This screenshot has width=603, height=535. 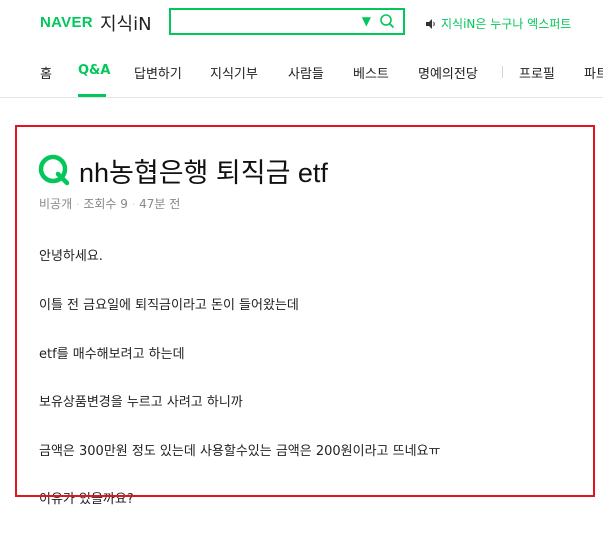 What do you see at coordinates (66, 22) in the screenshot?
I see `naver-logo: NAVER` at bounding box center [66, 22].